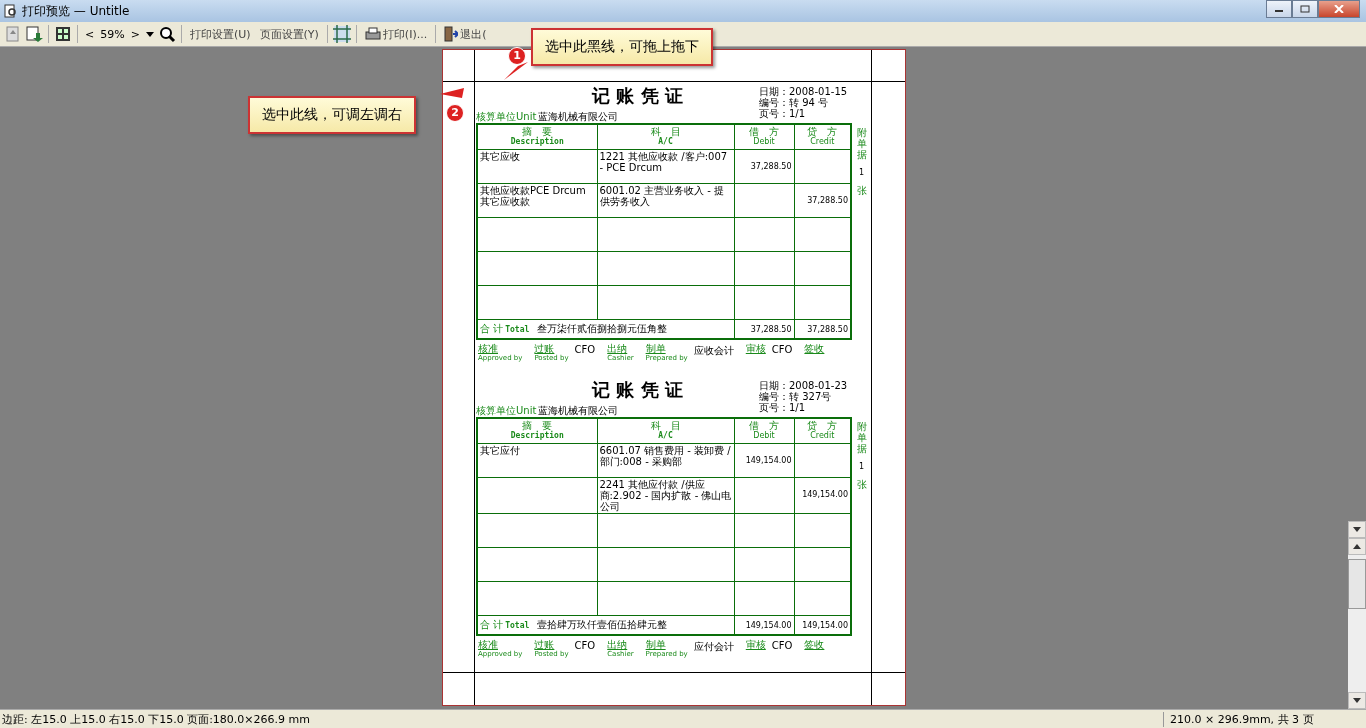 This screenshot has height=728, width=1366. Describe the element at coordinates (63, 34) in the screenshot. I see `multi-page-icon` at that location.